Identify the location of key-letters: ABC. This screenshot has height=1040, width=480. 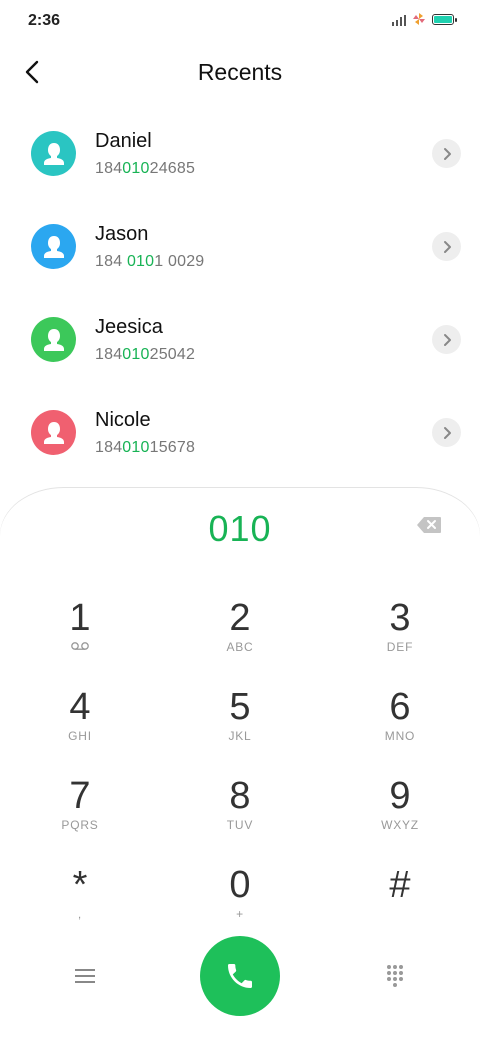
(240, 647).